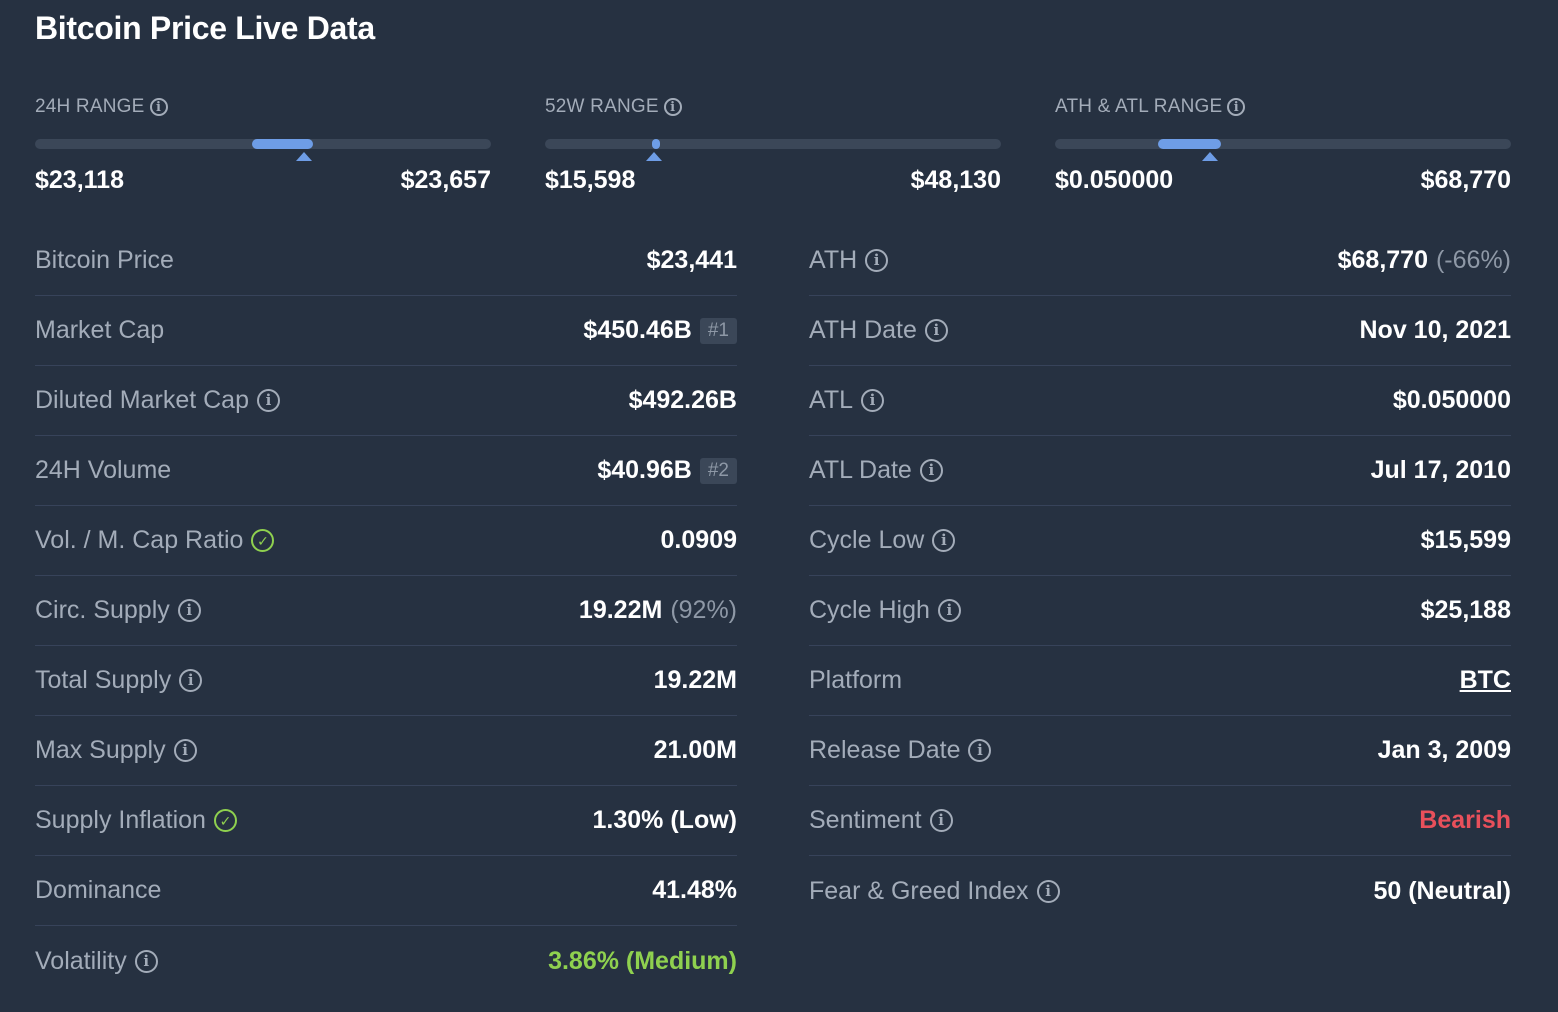  What do you see at coordinates (660, 330) in the screenshot?
I see `stat-value: $450.46B #1` at bounding box center [660, 330].